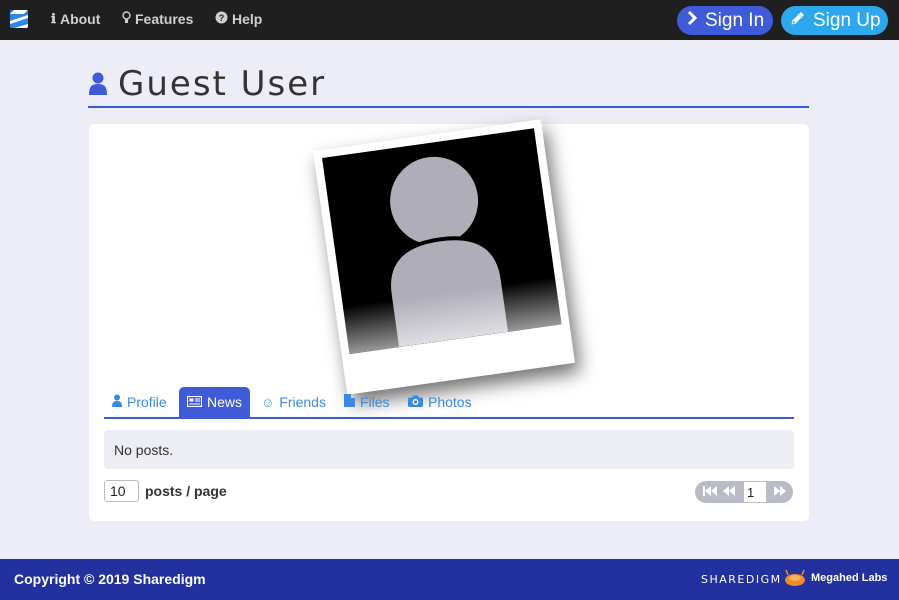 Image resolution: width=899 pixels, height=600 pixels. What do you see at coordinates (80, 19) in the screenshot?
I see `nav-about-label: About` at bounding box center [80, 19].